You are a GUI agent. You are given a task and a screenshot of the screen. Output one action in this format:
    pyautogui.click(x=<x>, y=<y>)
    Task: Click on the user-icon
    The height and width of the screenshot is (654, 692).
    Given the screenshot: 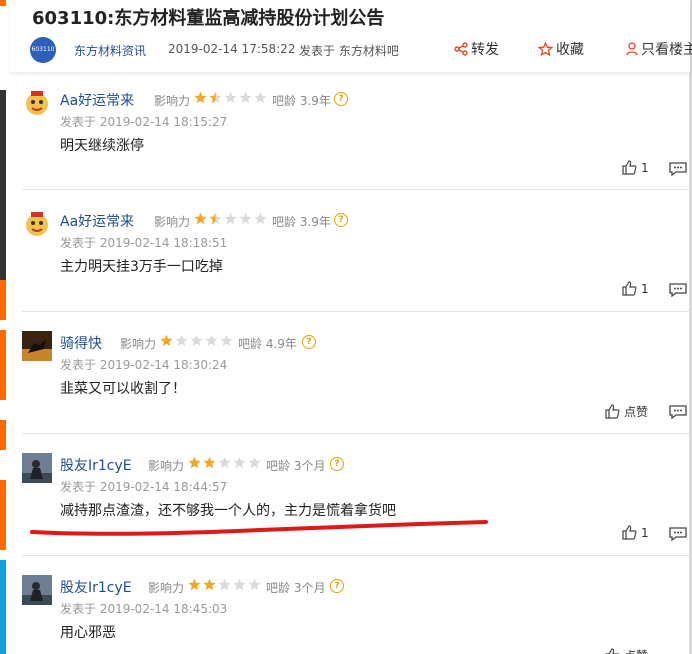 What is the action you would take?
    pyautogui.click(x=632, y=49)
    